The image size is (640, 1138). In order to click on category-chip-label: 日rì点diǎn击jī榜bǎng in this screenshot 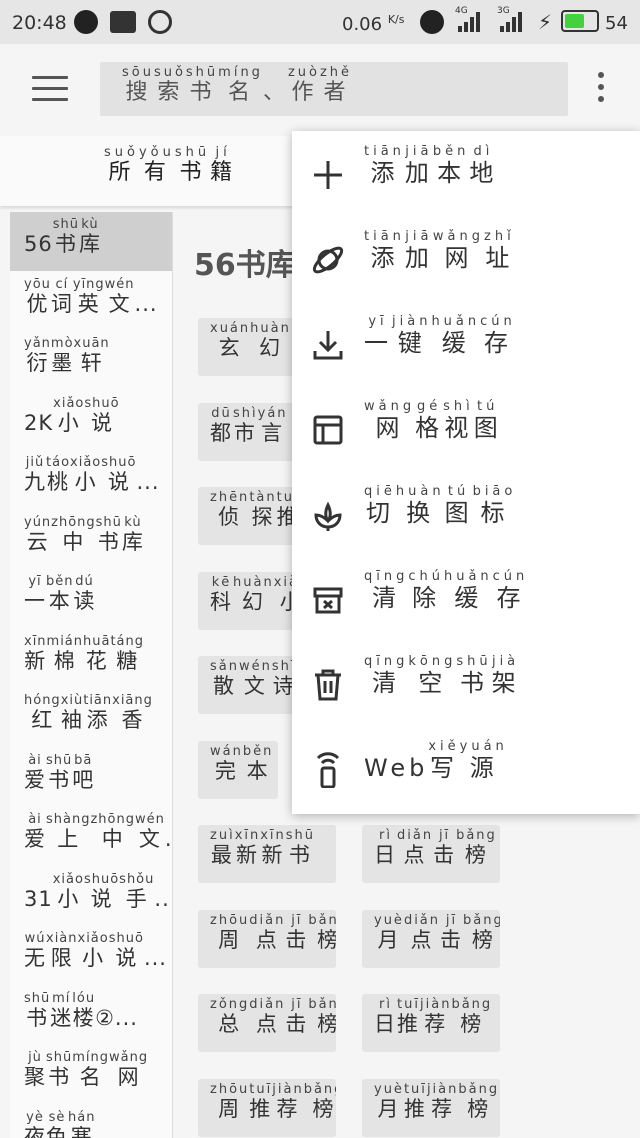, I will do `click(435, 847)`.